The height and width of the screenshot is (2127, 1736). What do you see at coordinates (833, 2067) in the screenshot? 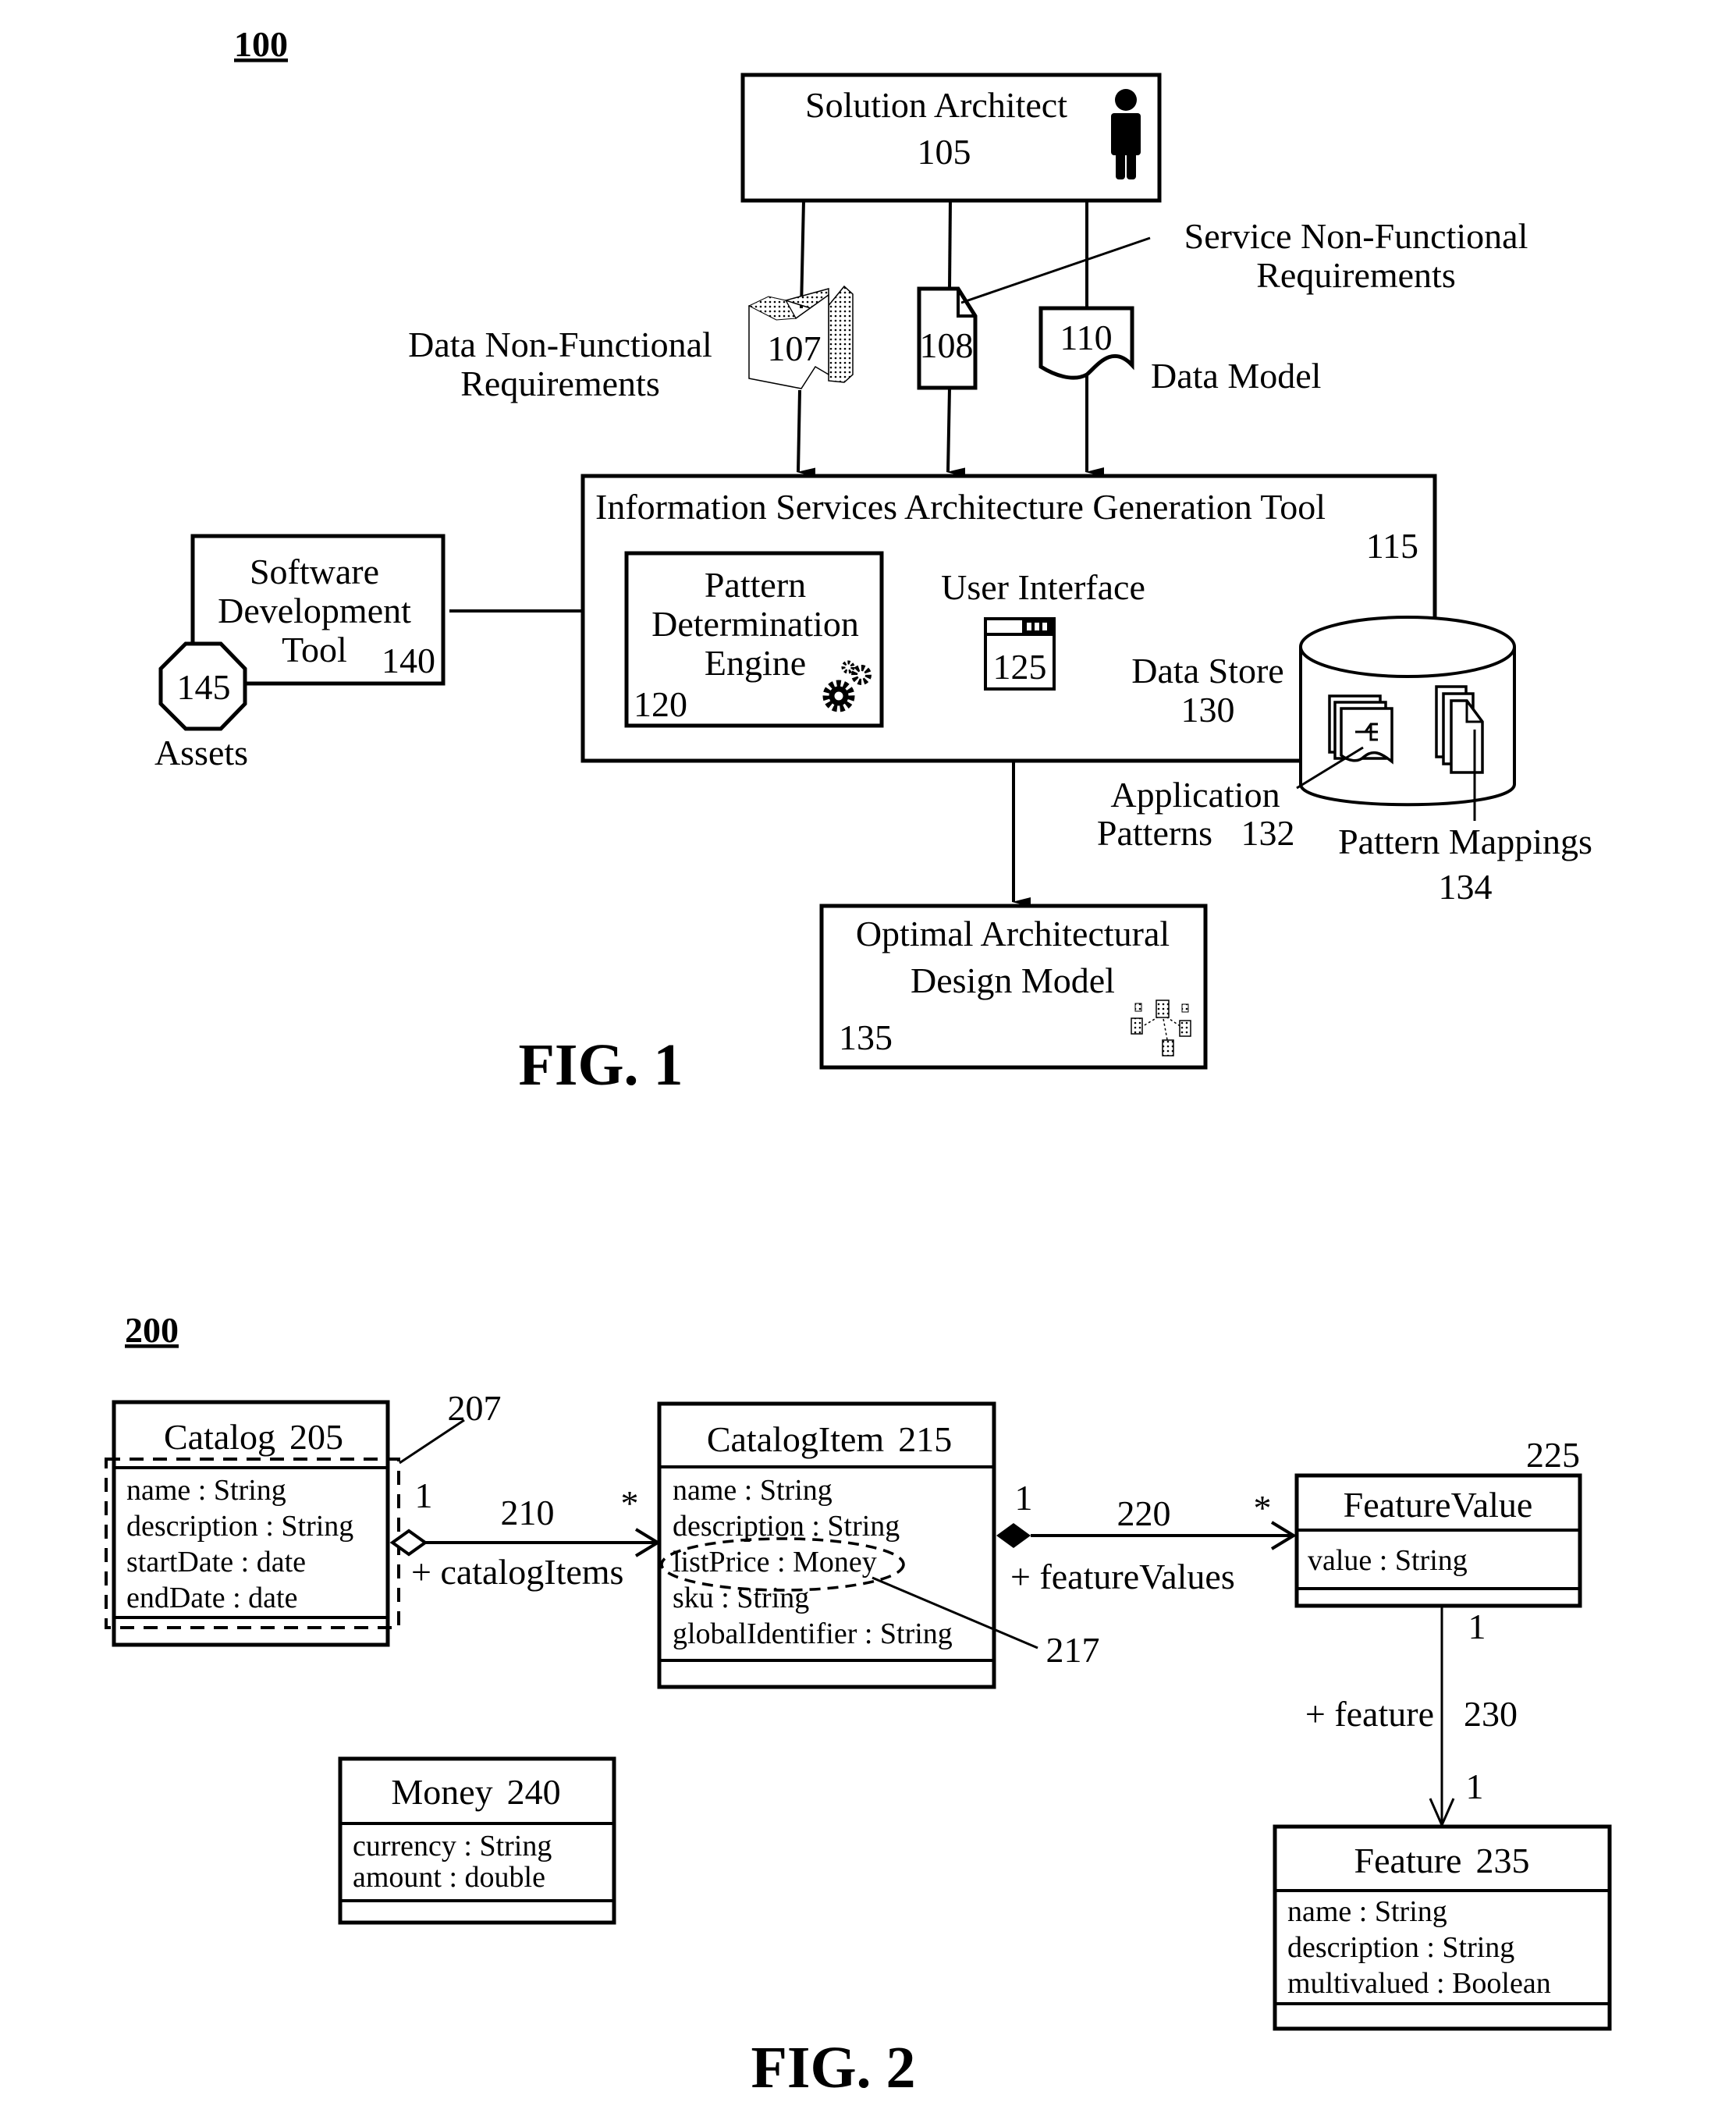
I see `figure-2-caption: FIG. 2` at bounding box center [833, 2067].